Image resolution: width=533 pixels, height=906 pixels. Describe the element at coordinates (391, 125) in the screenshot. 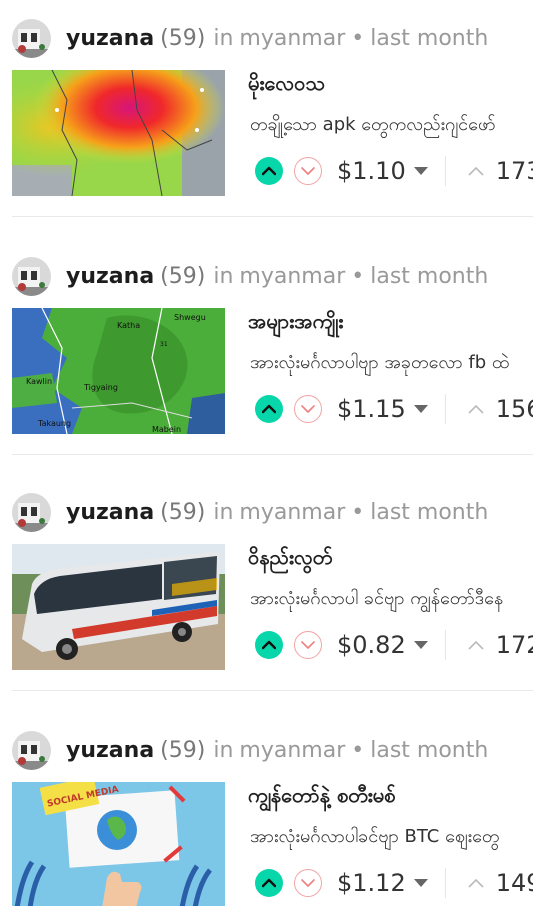

I see `post-excerpt: တချို့သော apk တွေကလည်းဂျင်ဖော်` at that location.